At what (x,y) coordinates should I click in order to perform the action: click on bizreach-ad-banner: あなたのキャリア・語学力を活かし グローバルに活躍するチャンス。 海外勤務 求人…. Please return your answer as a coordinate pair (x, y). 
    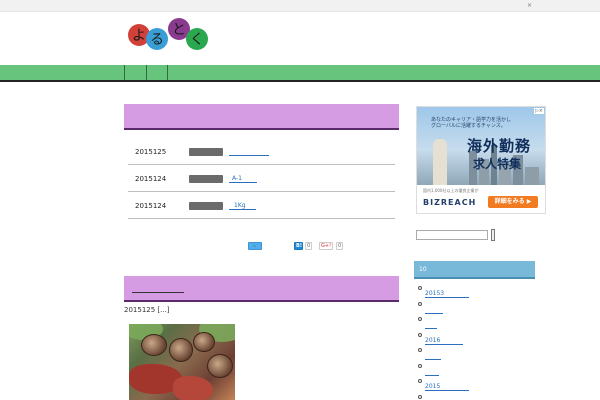
    Looking at the image, I should click on (481, 160).